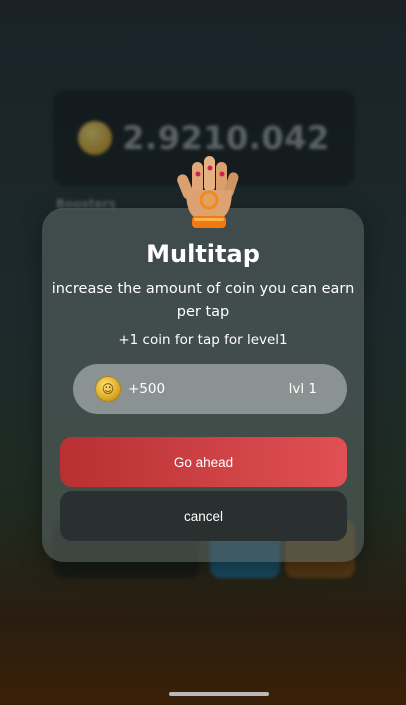  Describe the element at coordinates (147, 389) in the screenshot. I see `price-value: +500` at that location.